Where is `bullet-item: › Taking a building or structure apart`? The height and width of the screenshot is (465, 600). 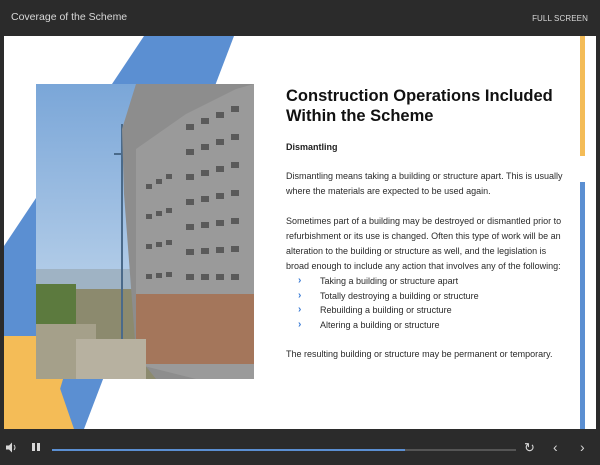
bullet-item: › Taking a building or structure apart is located at coordinates (426, 281).